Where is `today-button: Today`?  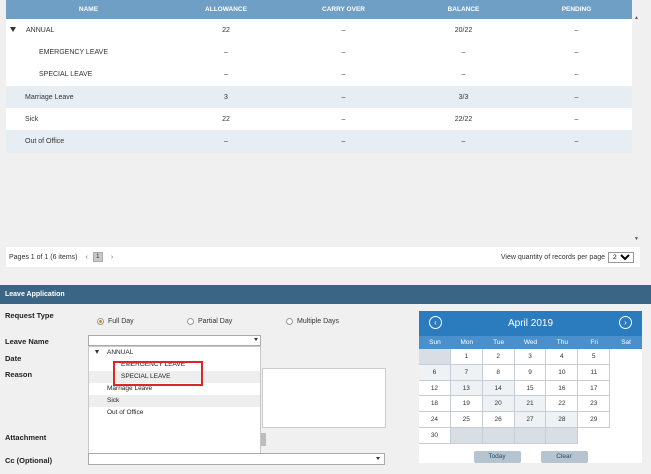
today-button: Today is located at coordinates (497, 457).